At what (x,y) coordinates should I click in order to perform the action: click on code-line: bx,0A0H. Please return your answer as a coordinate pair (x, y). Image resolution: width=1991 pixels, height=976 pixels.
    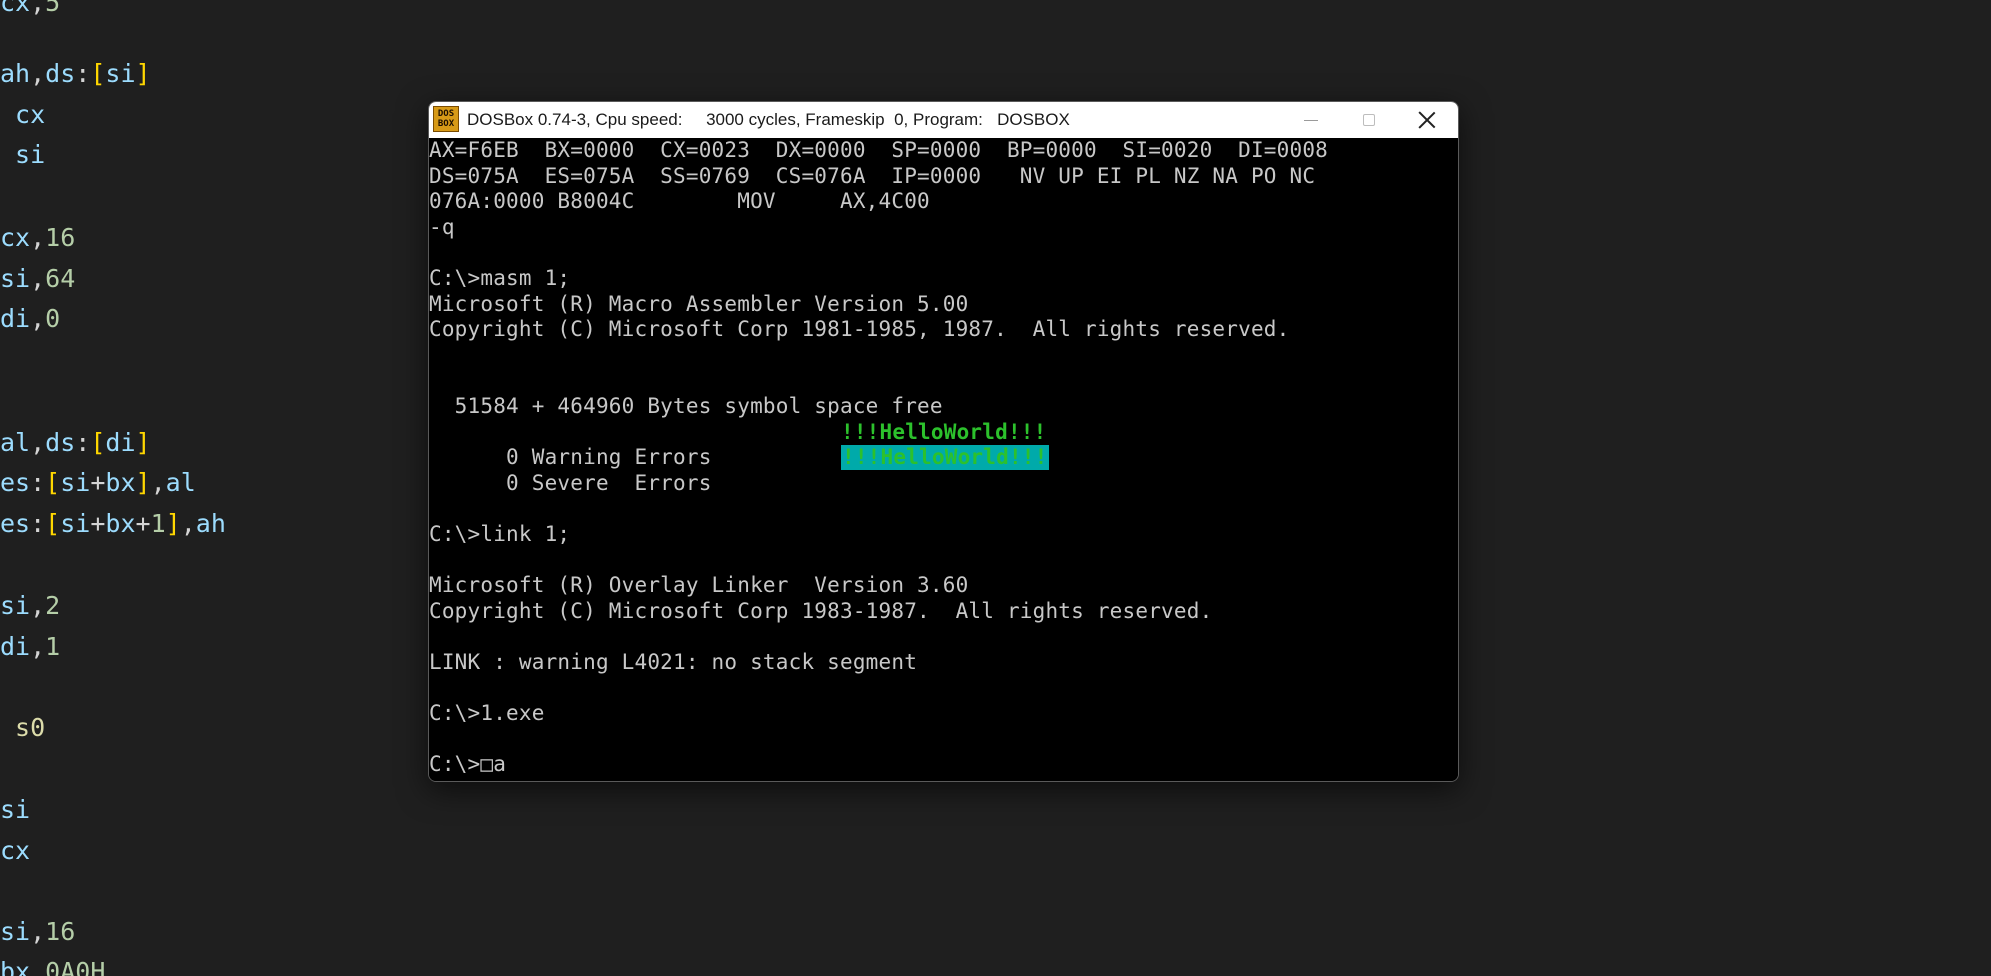
    Looking at the image, I should click on (52, 966).